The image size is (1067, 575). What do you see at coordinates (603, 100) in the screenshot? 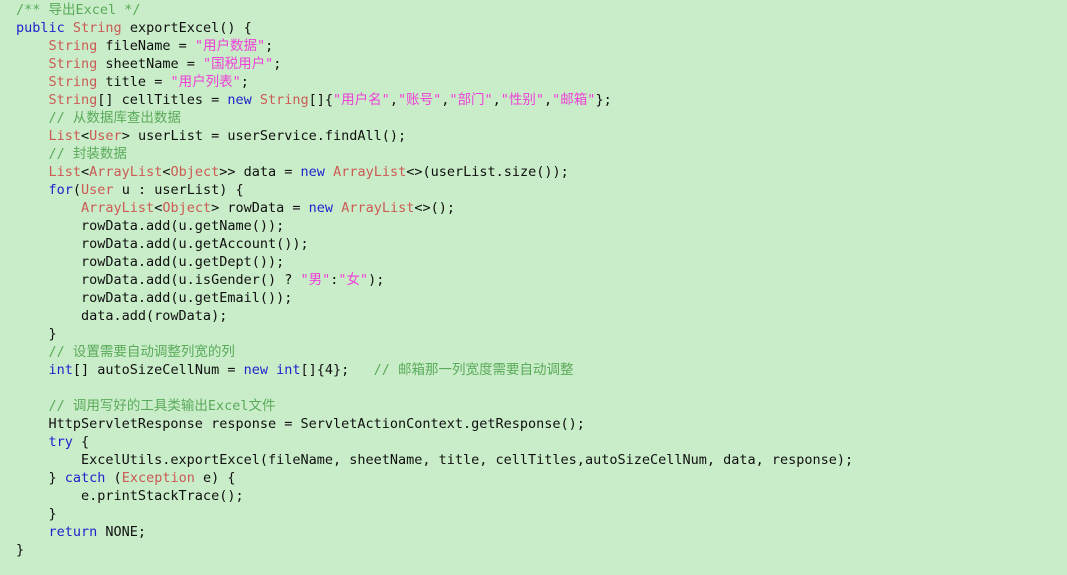
I see `code-token-pln: };` at bounding box center [603, 100].